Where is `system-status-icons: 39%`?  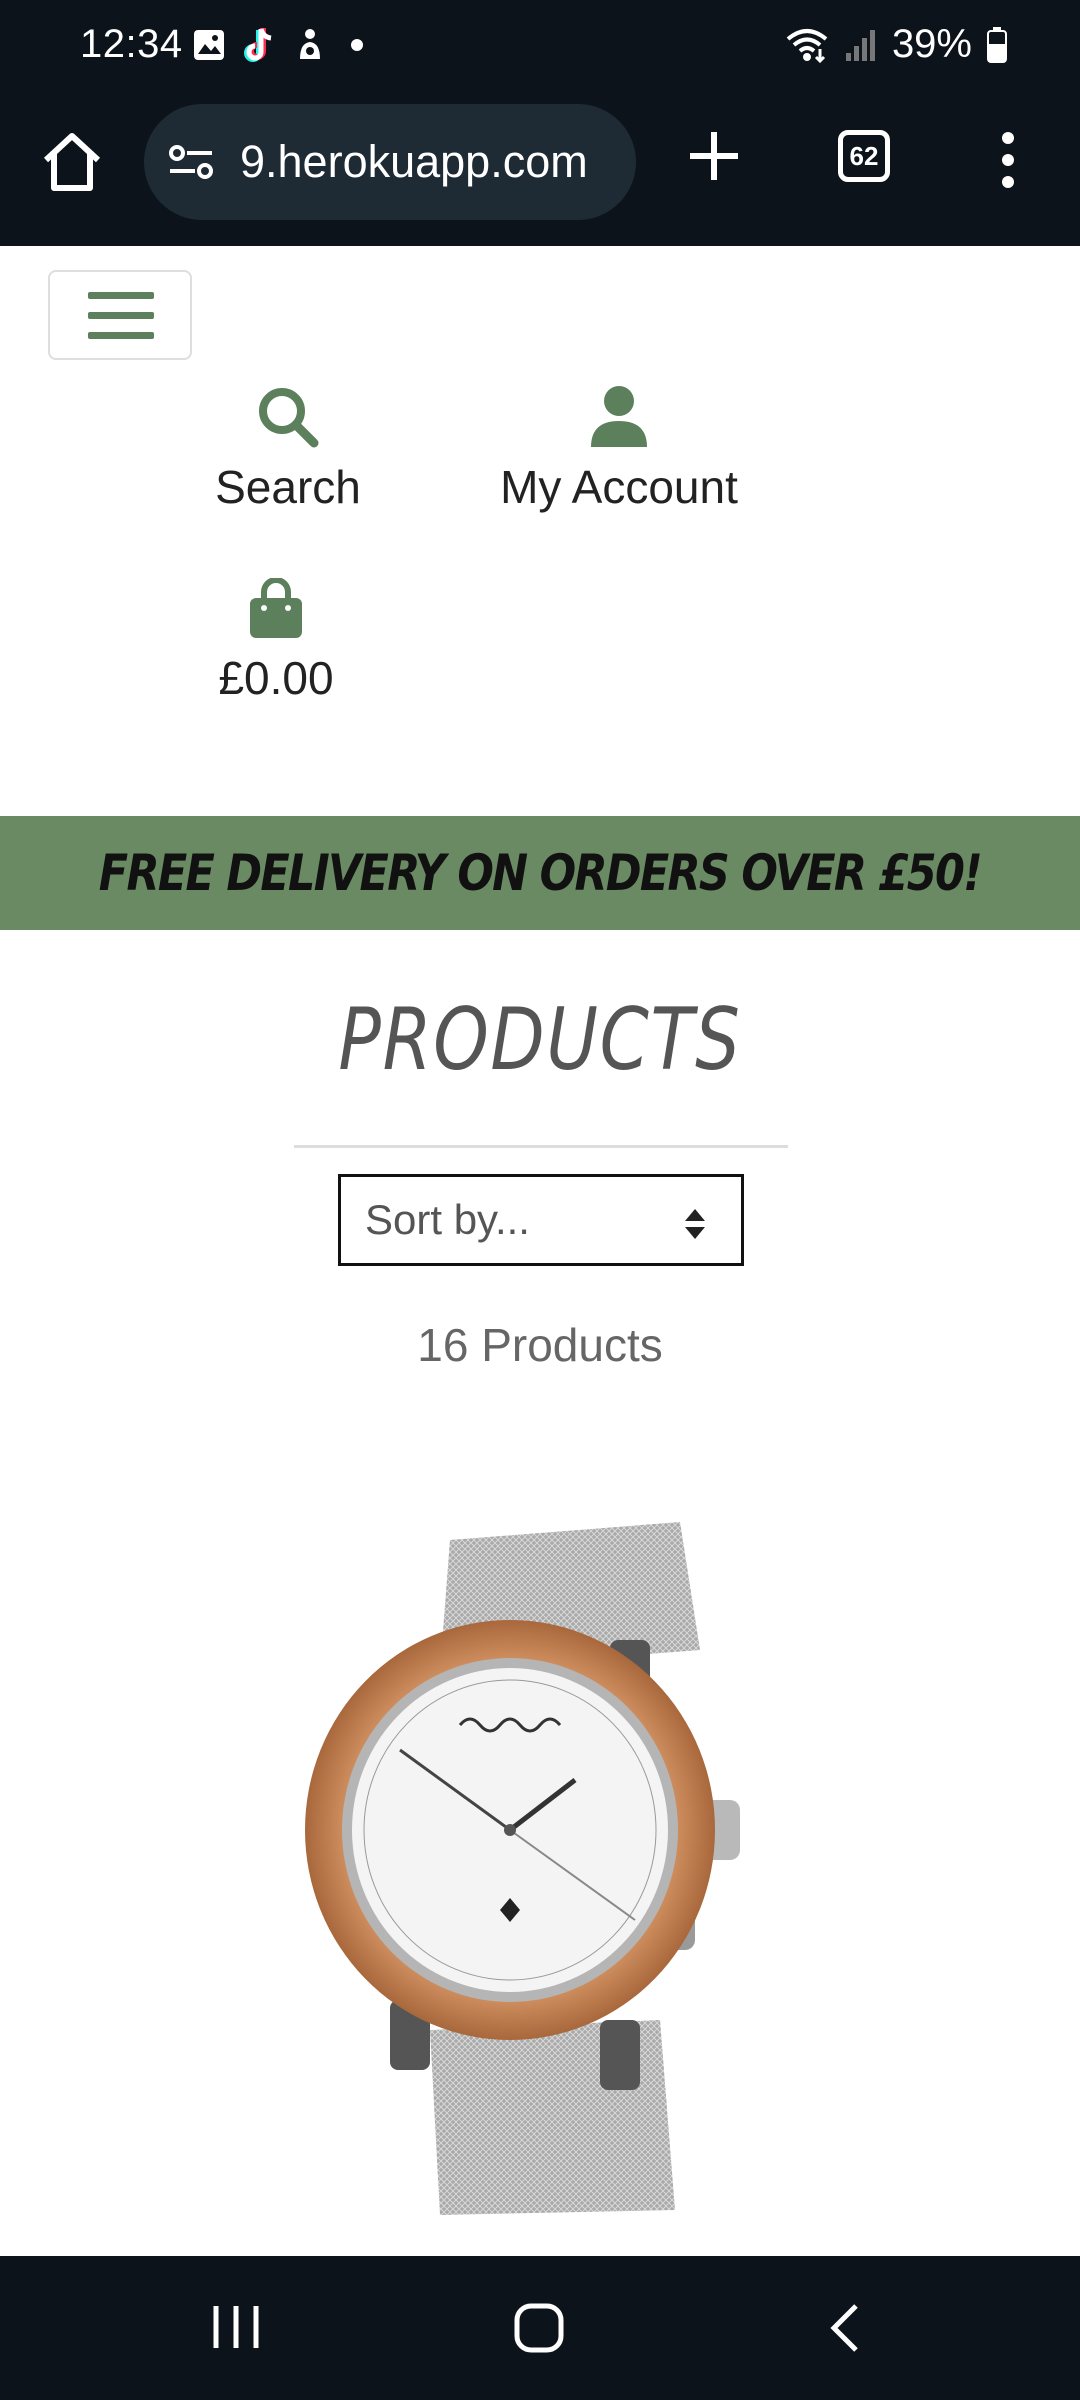 system-status-icons: 39% is located at coordinates (896, 44).